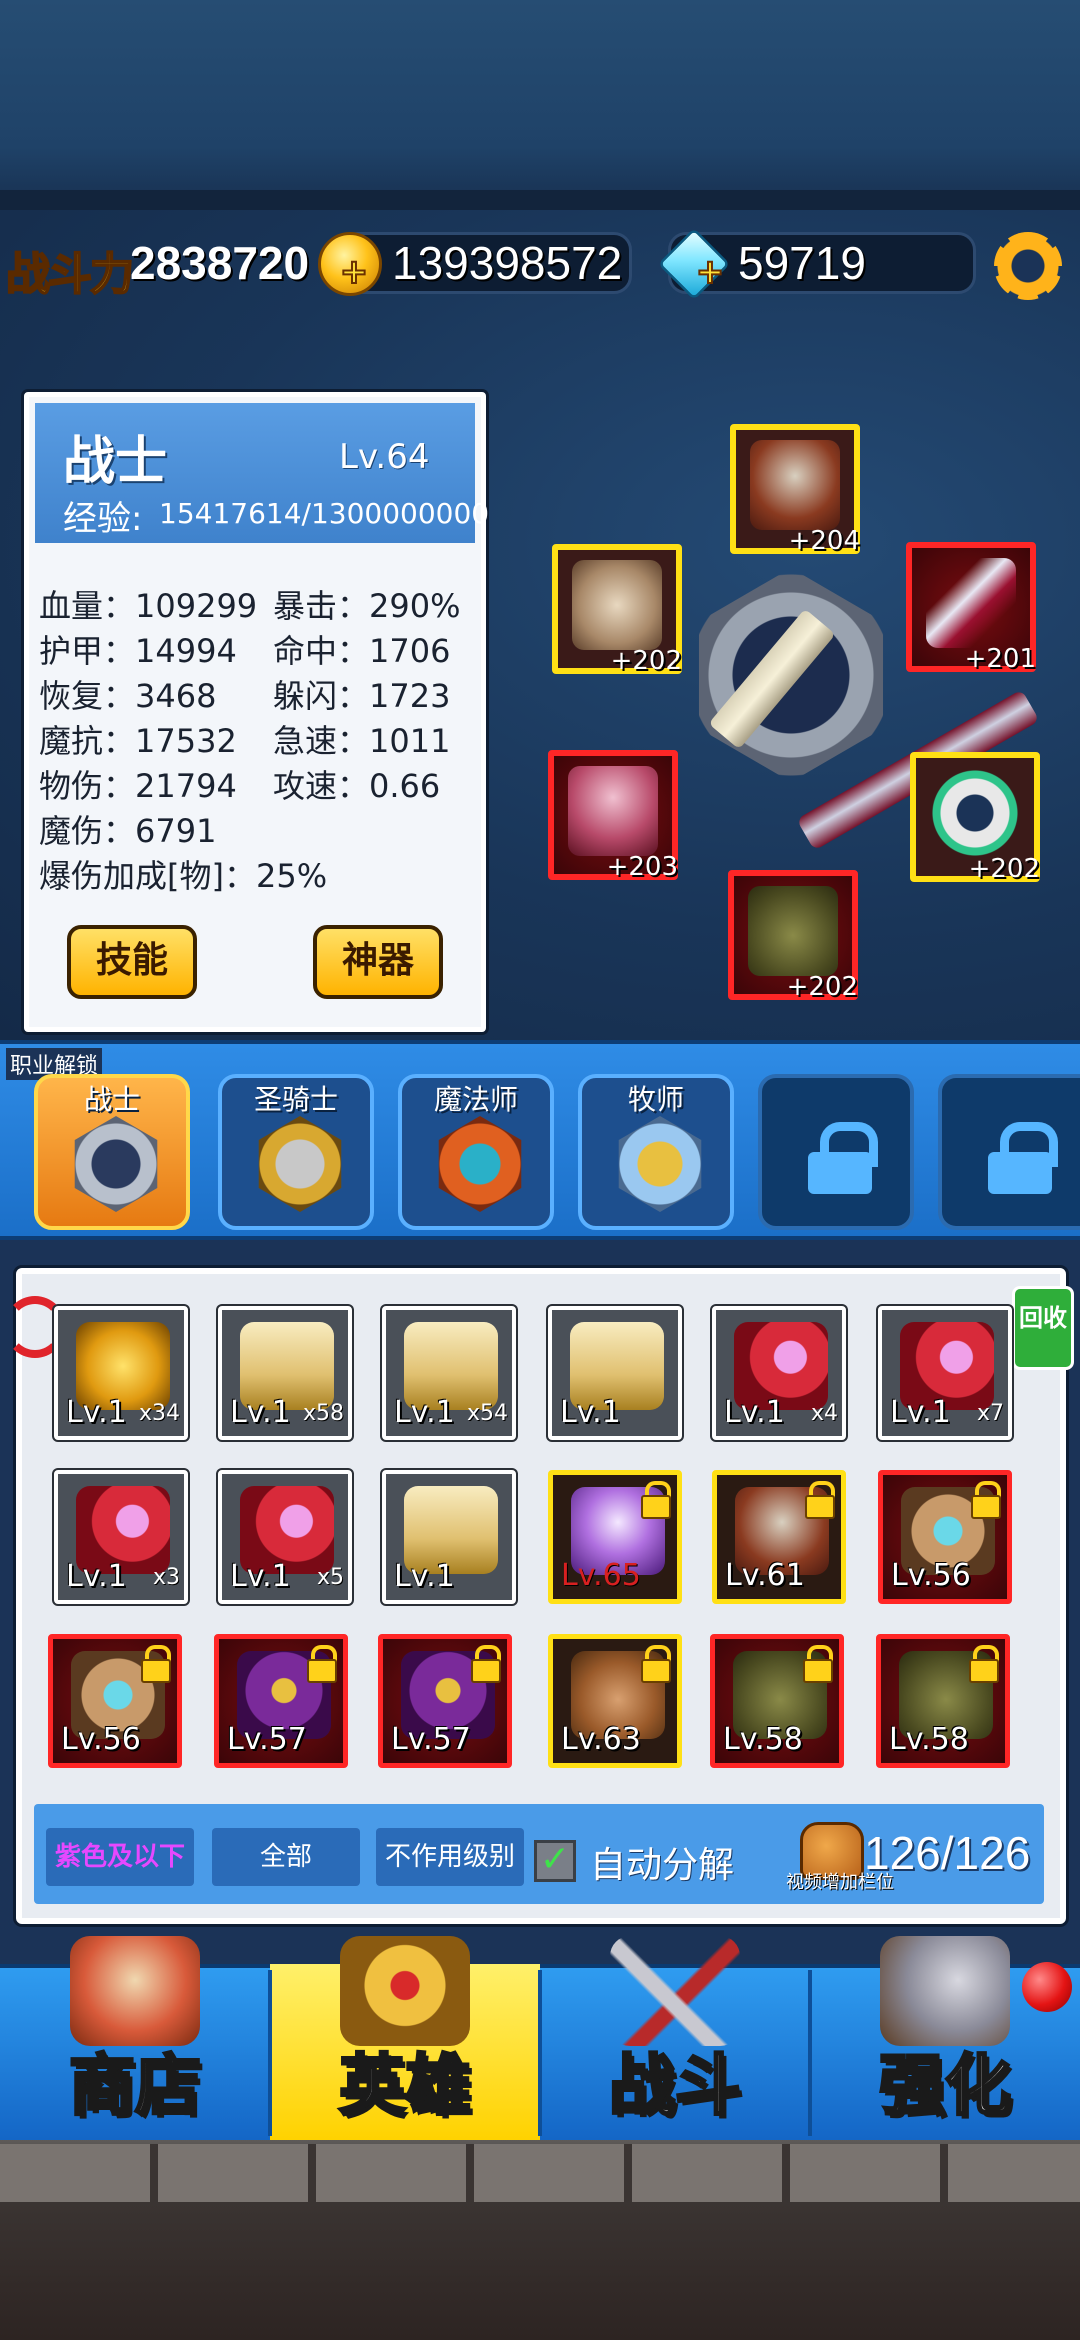 The width and height of the screenshot is (1080, 2340). I want to click on goblet-icon, so click(613, 811).